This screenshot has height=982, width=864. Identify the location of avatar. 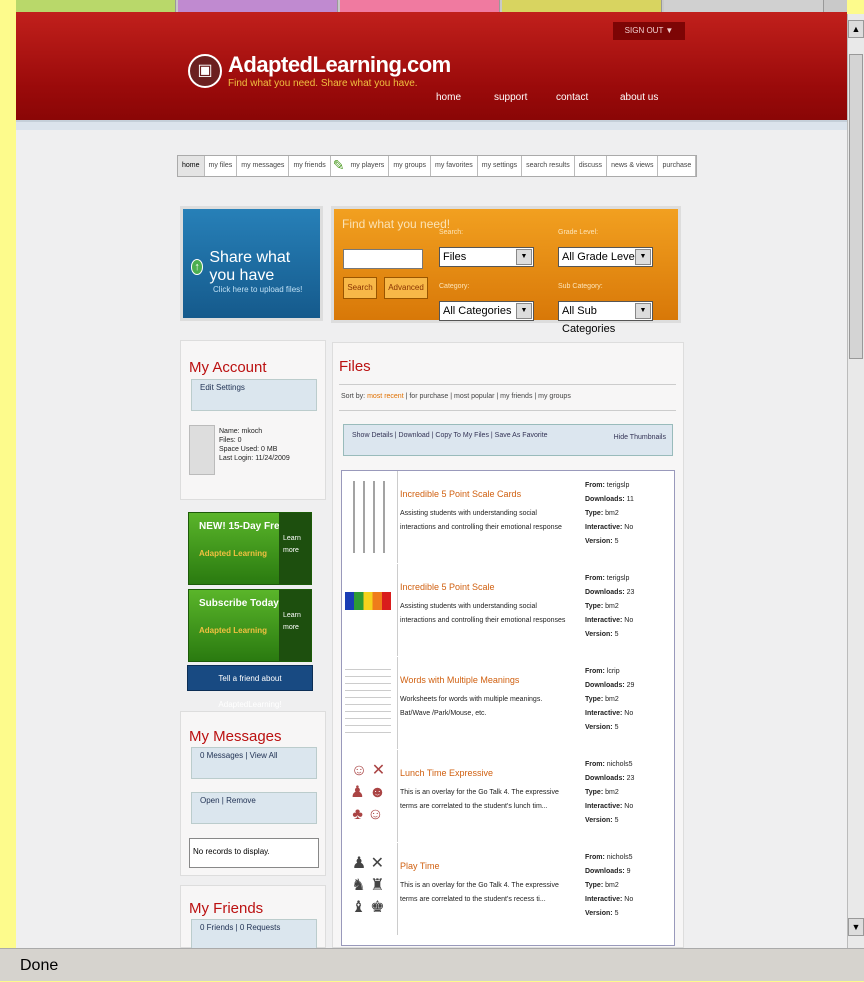
(202, 450).